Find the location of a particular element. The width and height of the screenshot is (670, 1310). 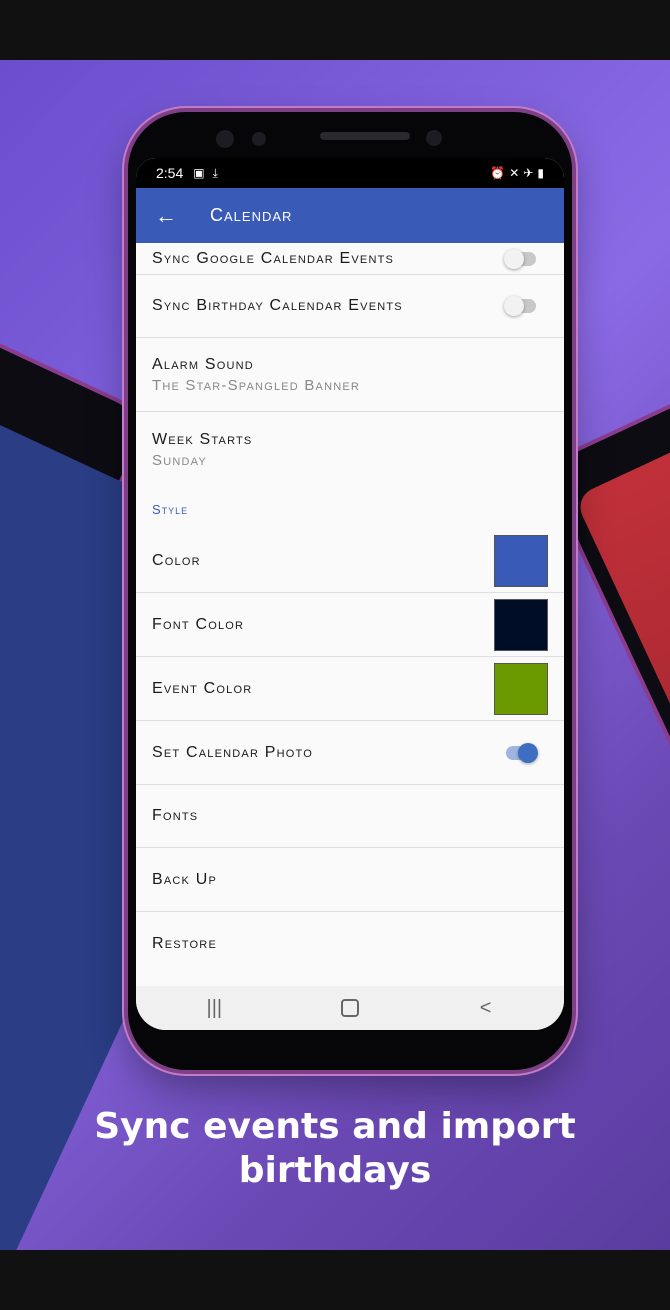

setting-label: Font Color is located at coordinates (198, 624).